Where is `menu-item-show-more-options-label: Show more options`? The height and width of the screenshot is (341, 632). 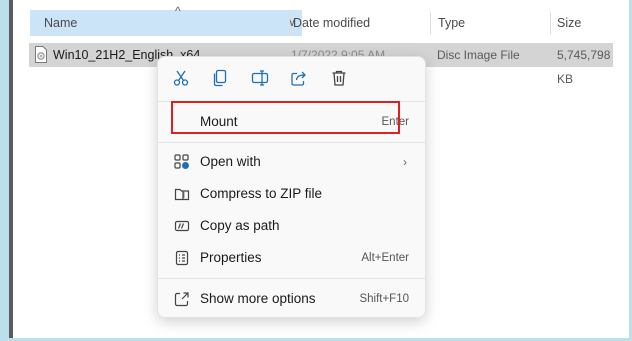 menu-item-show-more-options-label: Show more options is located at coordinates (258, 298).